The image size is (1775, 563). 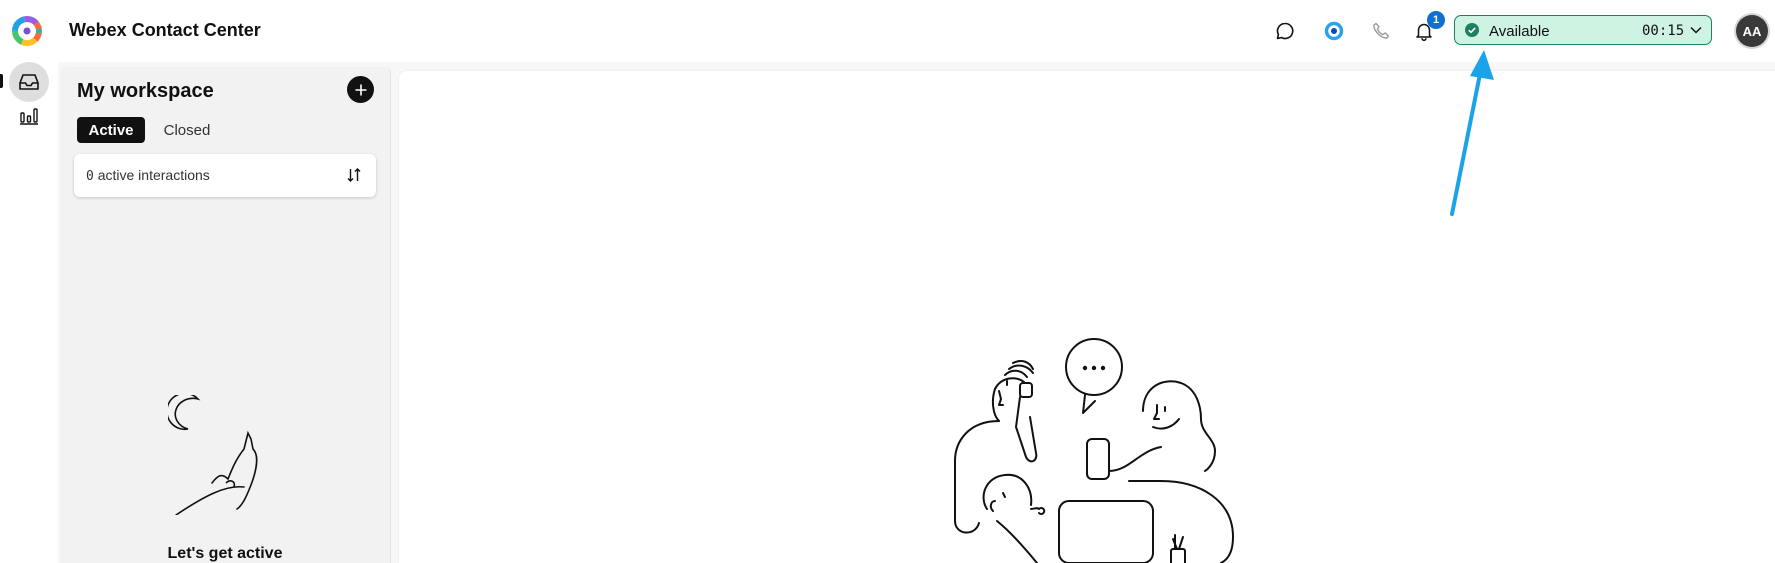 I want to click on chat-bubble-icon, so click(x=1285, y=31).